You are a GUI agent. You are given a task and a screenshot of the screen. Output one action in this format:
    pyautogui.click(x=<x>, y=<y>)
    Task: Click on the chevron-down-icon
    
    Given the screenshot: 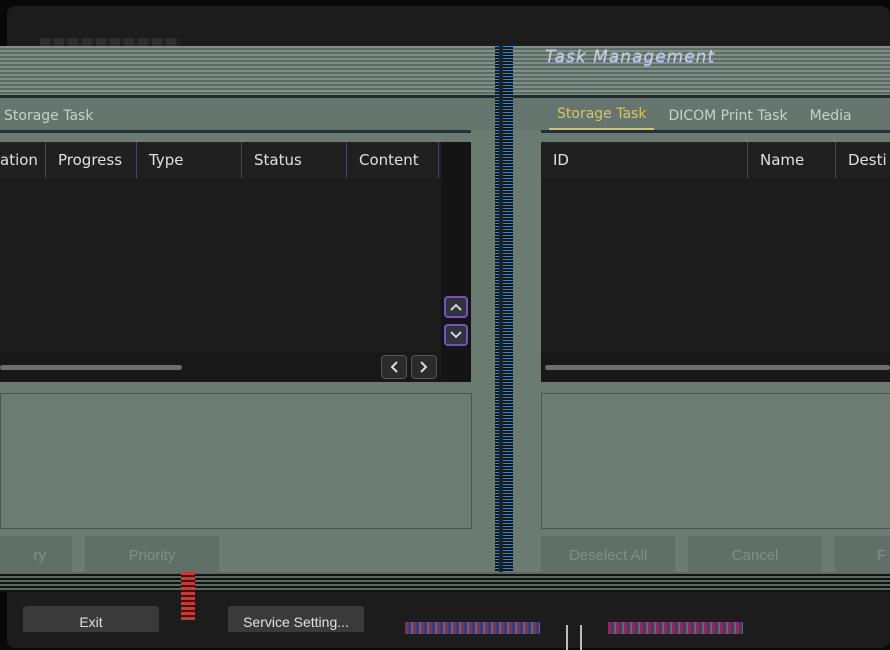 What is the action you would take?
    pyautogui.click(x=456, y=335)
    